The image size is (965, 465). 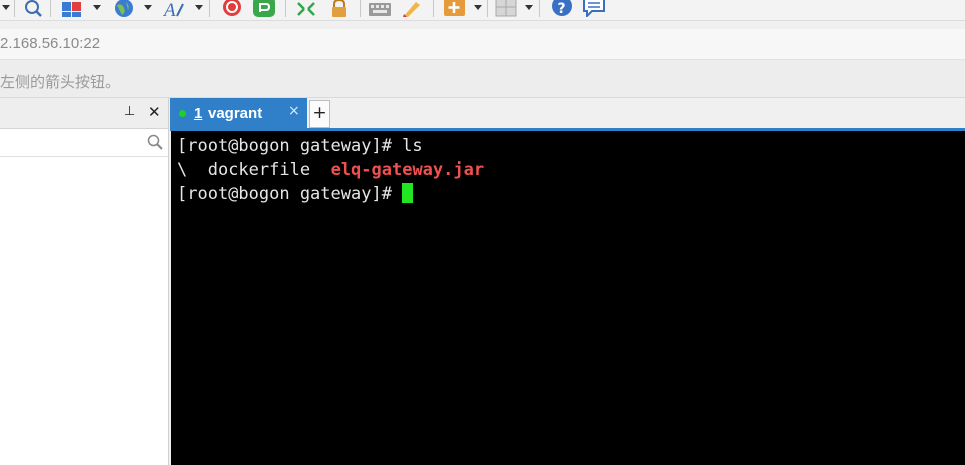 I want to click on new-tab-button: +, so click(x=319, y=114).